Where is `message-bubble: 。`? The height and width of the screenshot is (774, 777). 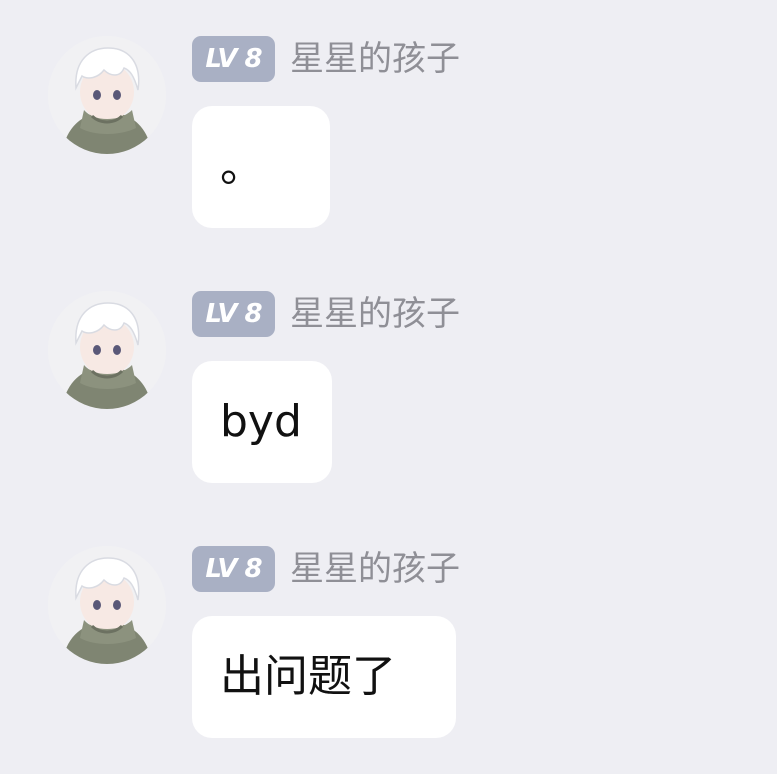
message-bubble: 。 is located at coordinates (261, 167).